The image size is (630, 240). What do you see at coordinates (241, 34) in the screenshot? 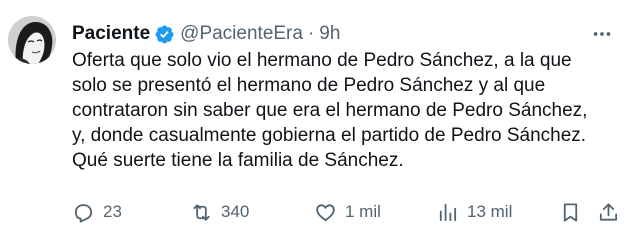
I see `author-handle: @PacienteEra` at bounding box center [241, 34].